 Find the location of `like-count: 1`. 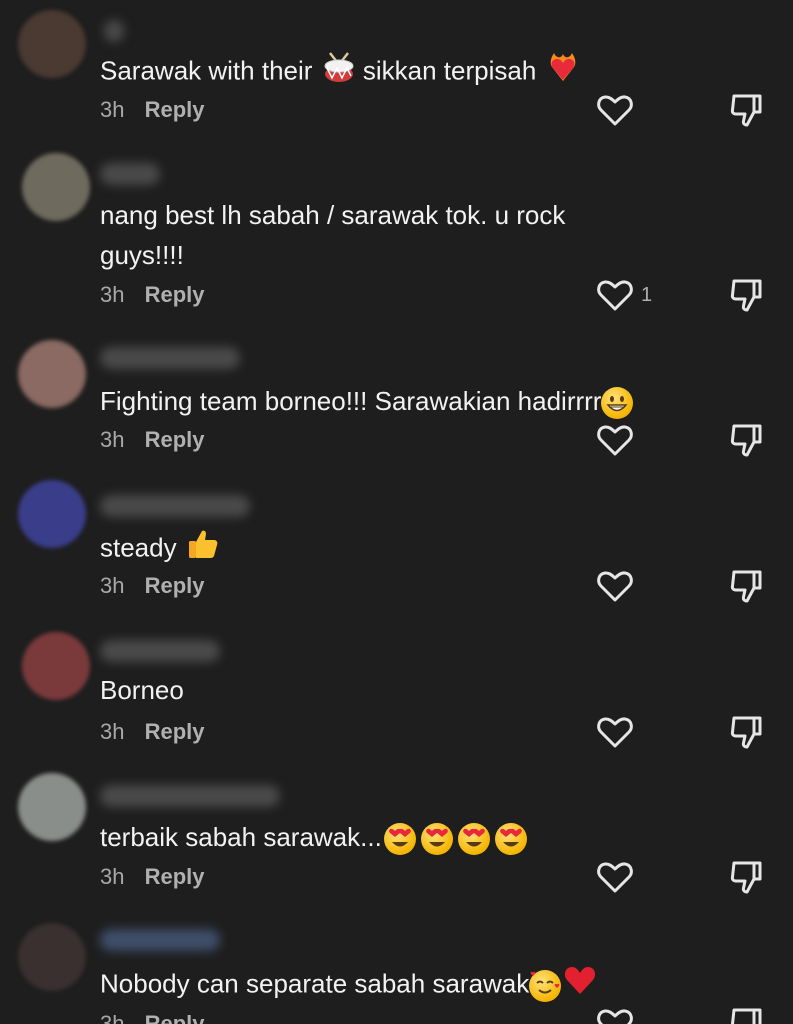

like-count: 1 is located at coordinates (647, 295).